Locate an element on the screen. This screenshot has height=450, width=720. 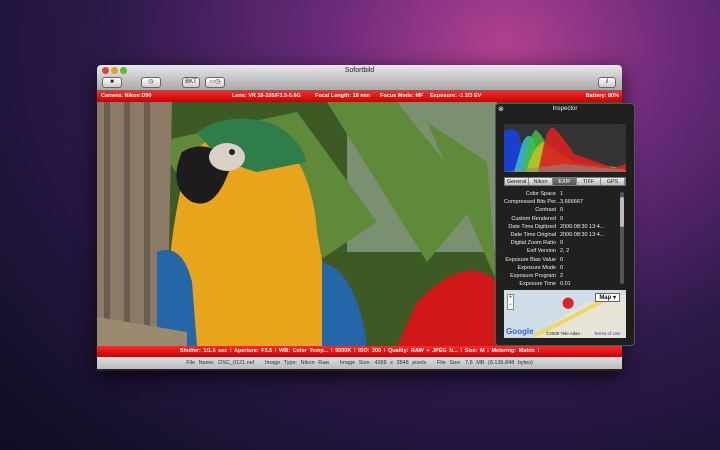
histogram is located at coordinates (565, 148).